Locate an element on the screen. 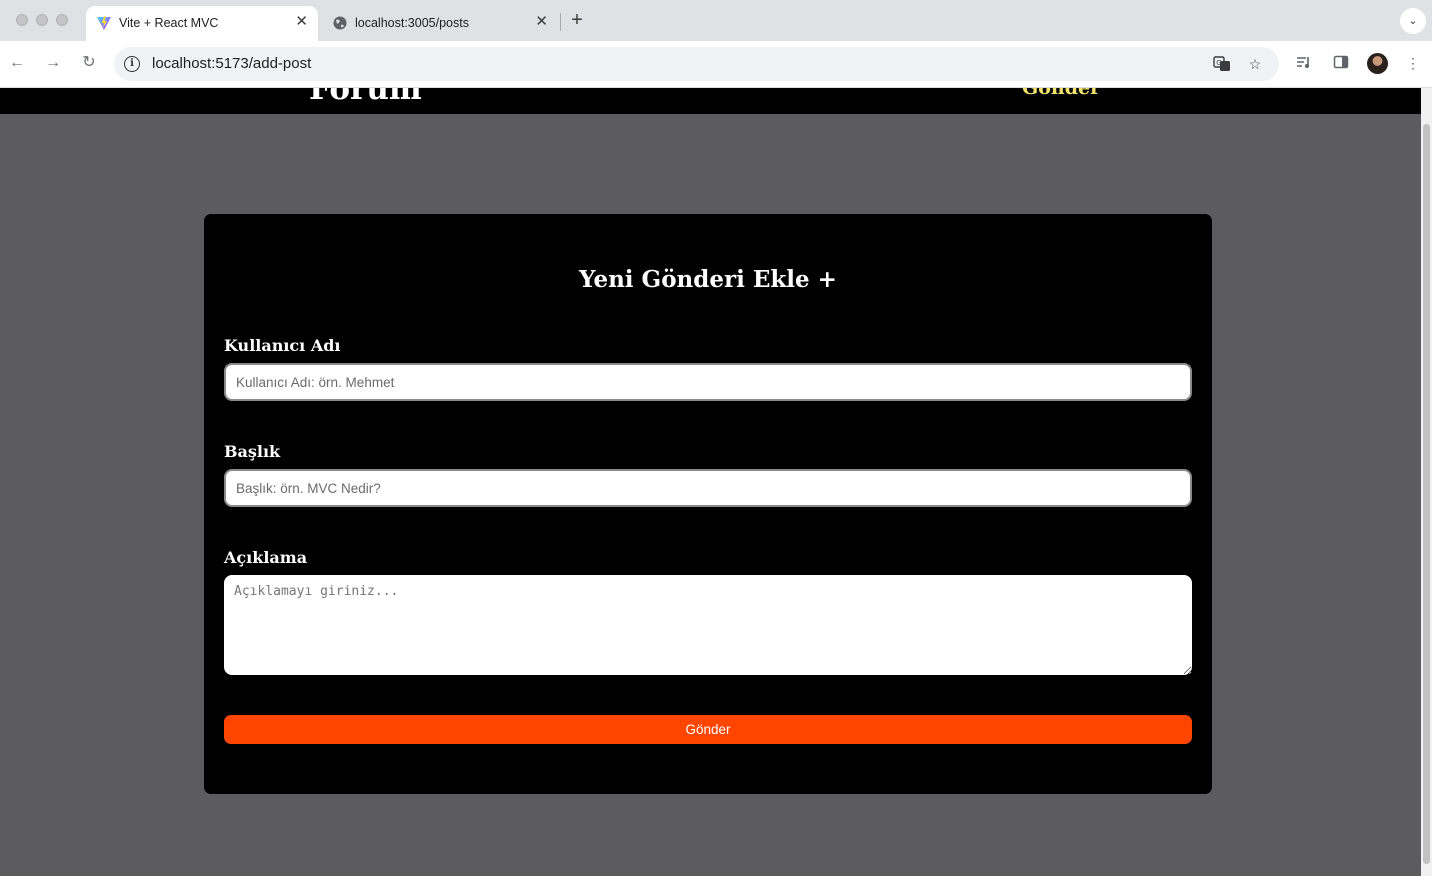 This screenshot has height=876, width=1432. scrollbar-thumb is located at coordinates (1426, 494).